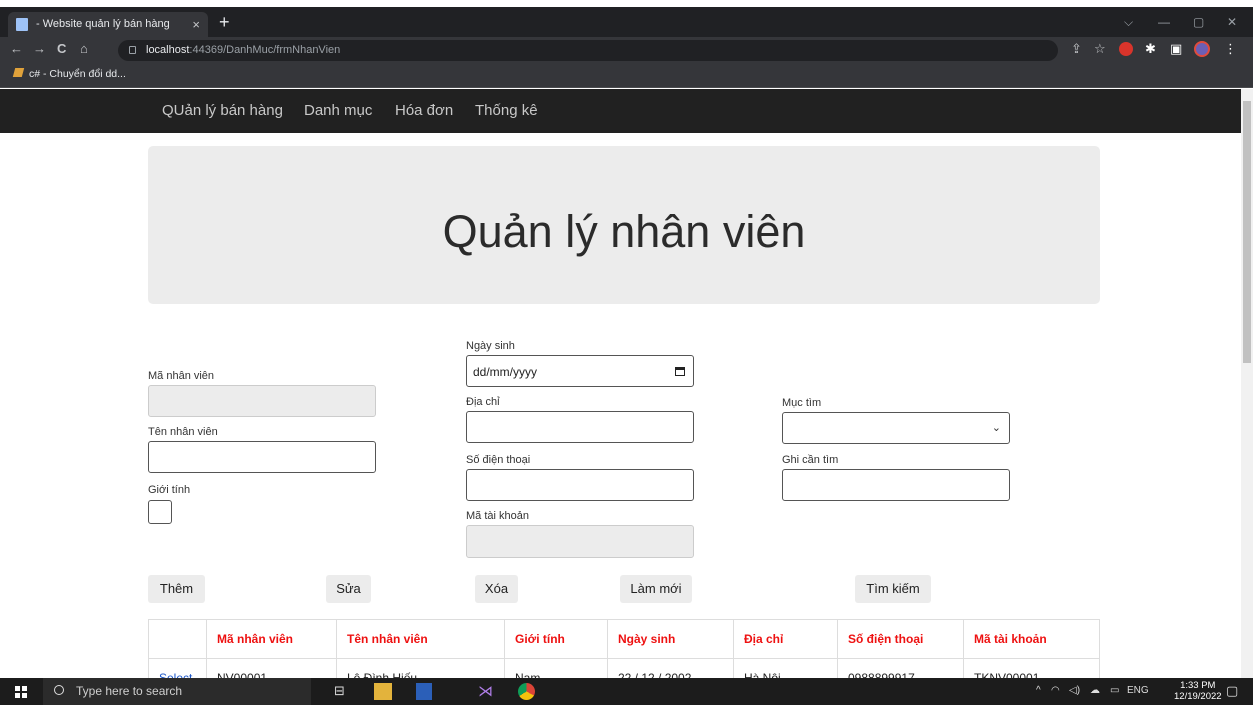 The image size is (1253, 705). What do you see at coordinates (1031, 639) in the screenshot?
I see `table-header: Mã tài khoản` at bounding box center [1031, 639].